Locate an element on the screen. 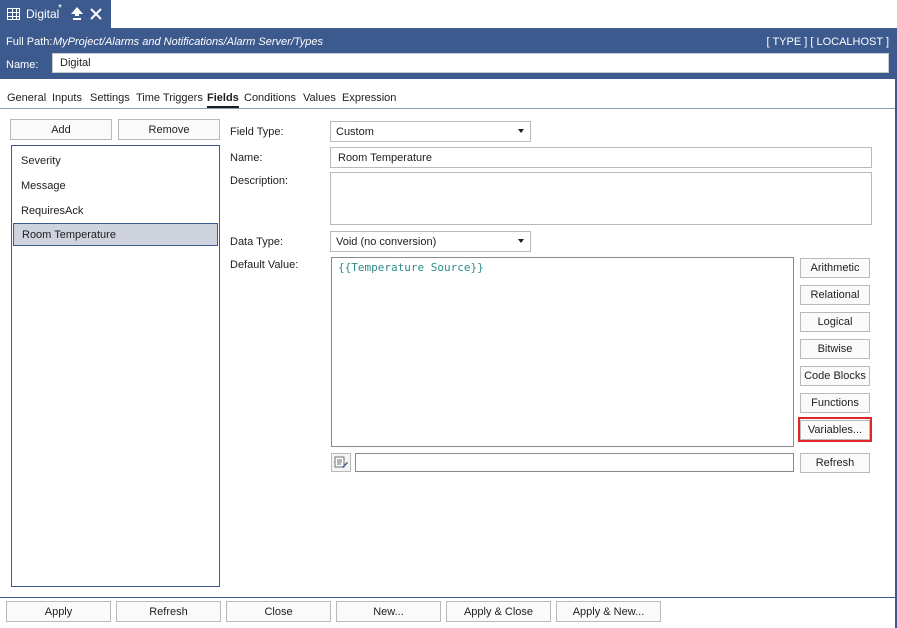 This screenshot has width=897, height=628. description-label: Description: is located at coordinates (259, 181).